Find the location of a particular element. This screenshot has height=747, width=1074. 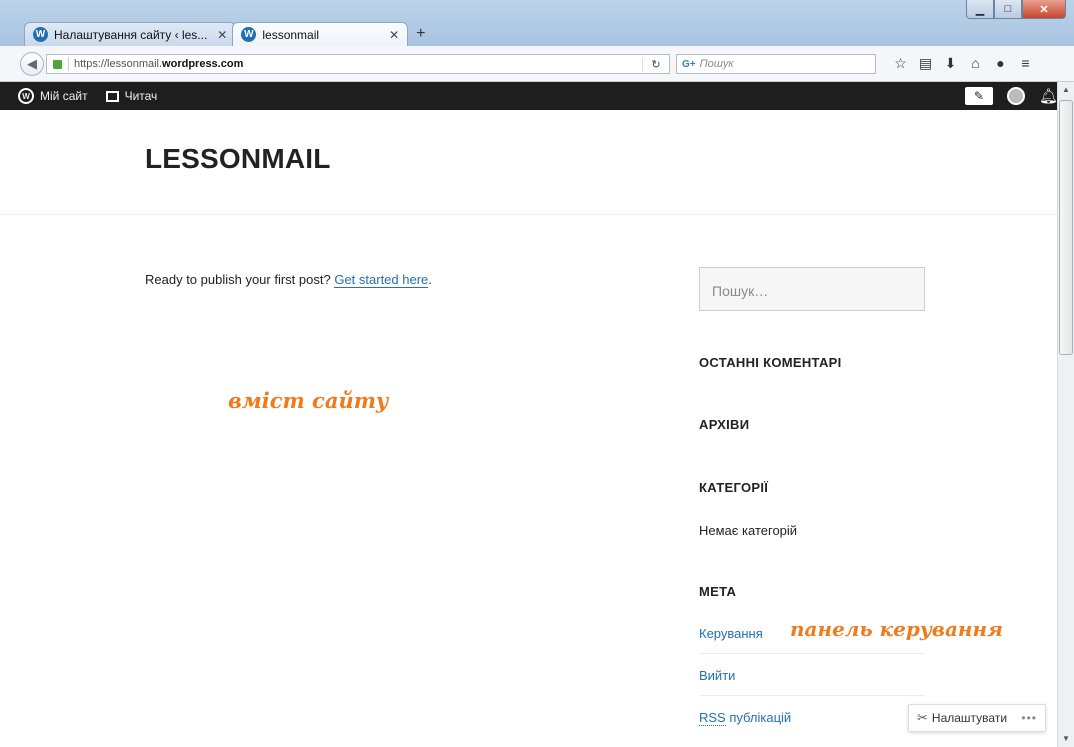

ready-text: Ready to publish your first post? is located at coordinates (240, 279).